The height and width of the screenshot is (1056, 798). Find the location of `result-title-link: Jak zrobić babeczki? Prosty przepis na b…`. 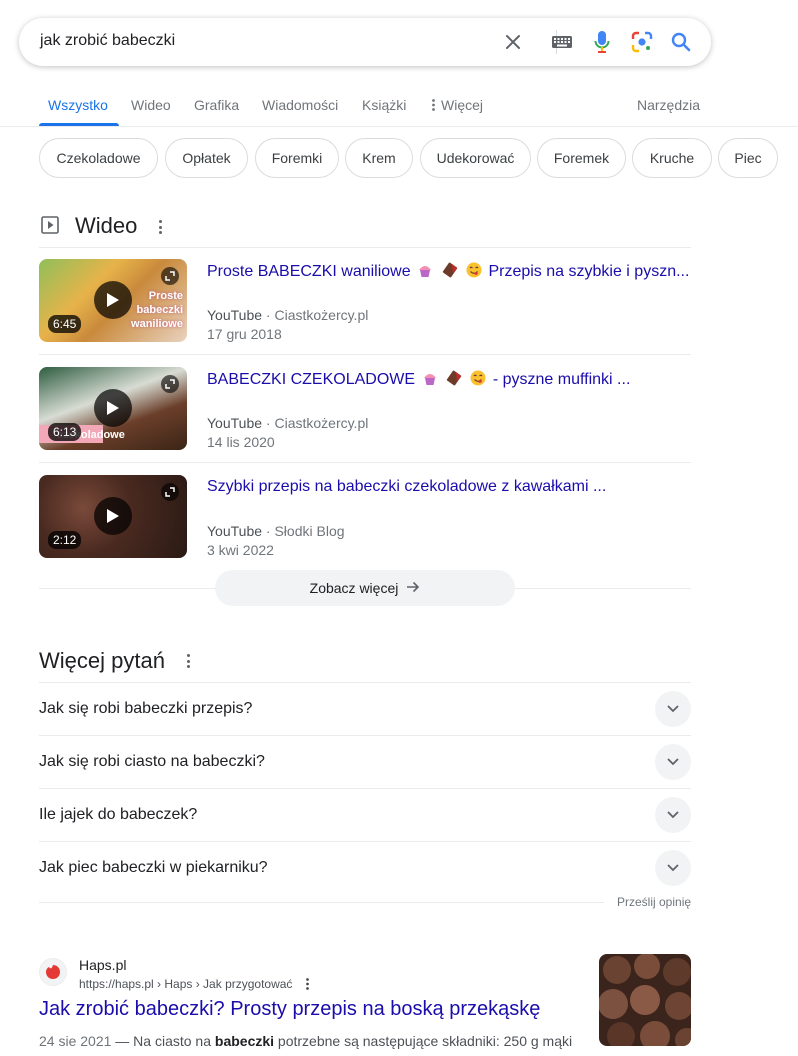

result-title-link: Jak zrobić babeczki? Prosty przepis na b… is located at coordinates (289, 1009).